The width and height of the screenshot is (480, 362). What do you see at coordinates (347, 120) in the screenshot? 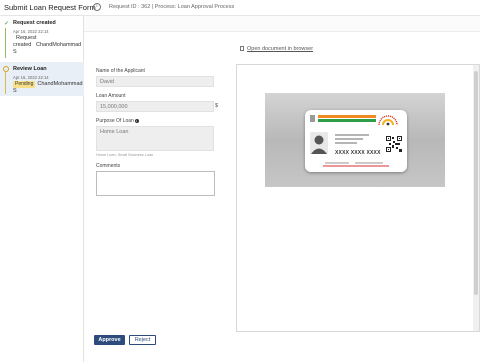
I see `card-stripe-green` at bounding box center [347, 120].